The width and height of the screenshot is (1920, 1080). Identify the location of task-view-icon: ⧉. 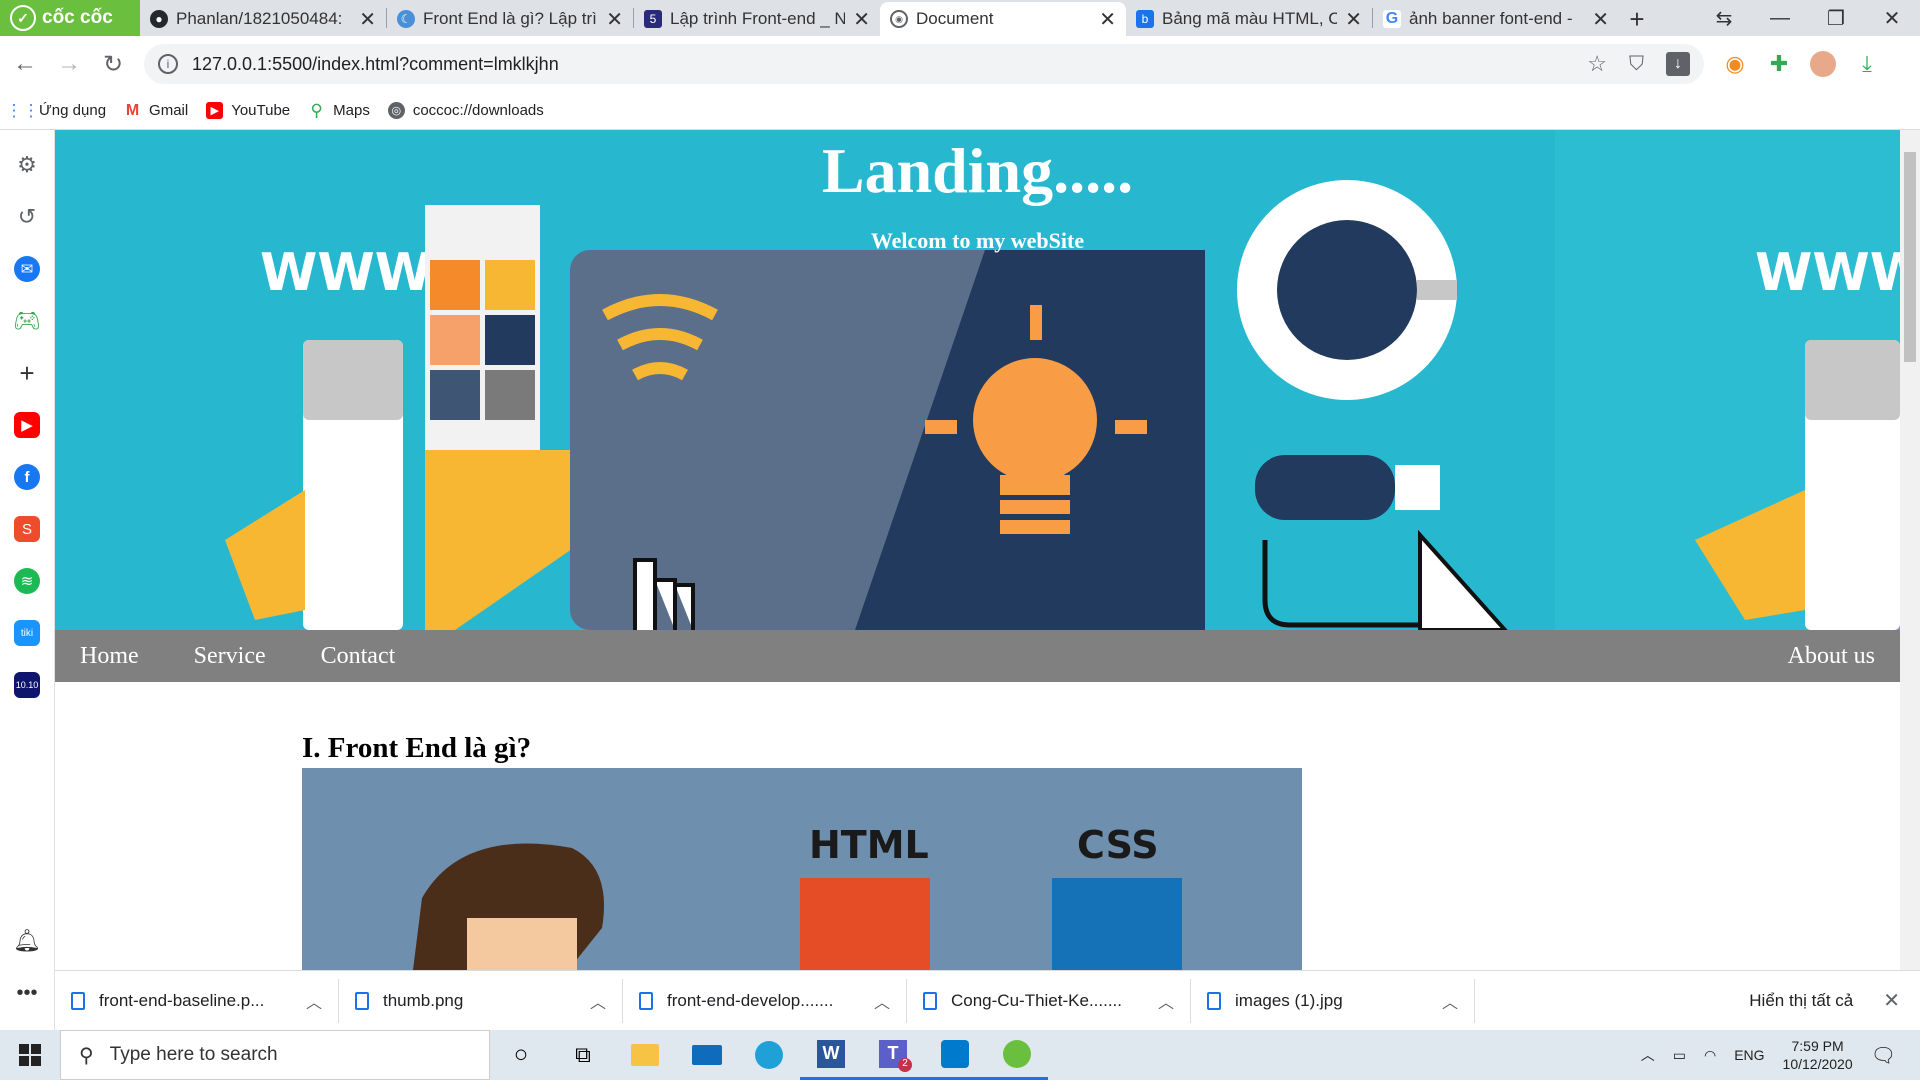
(583, 1055).